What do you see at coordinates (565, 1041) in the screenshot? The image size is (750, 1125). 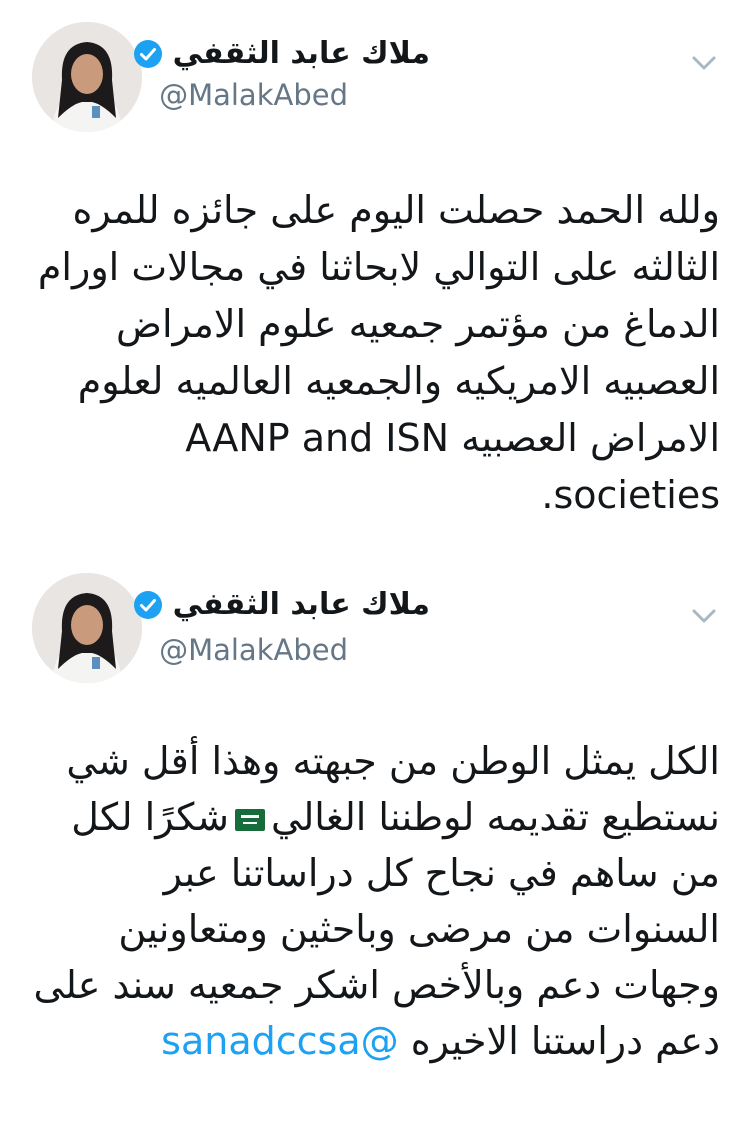 I see `tweet-text-fragment: دعم دراستنا الاخيره` at bounding box center [565, 1041].